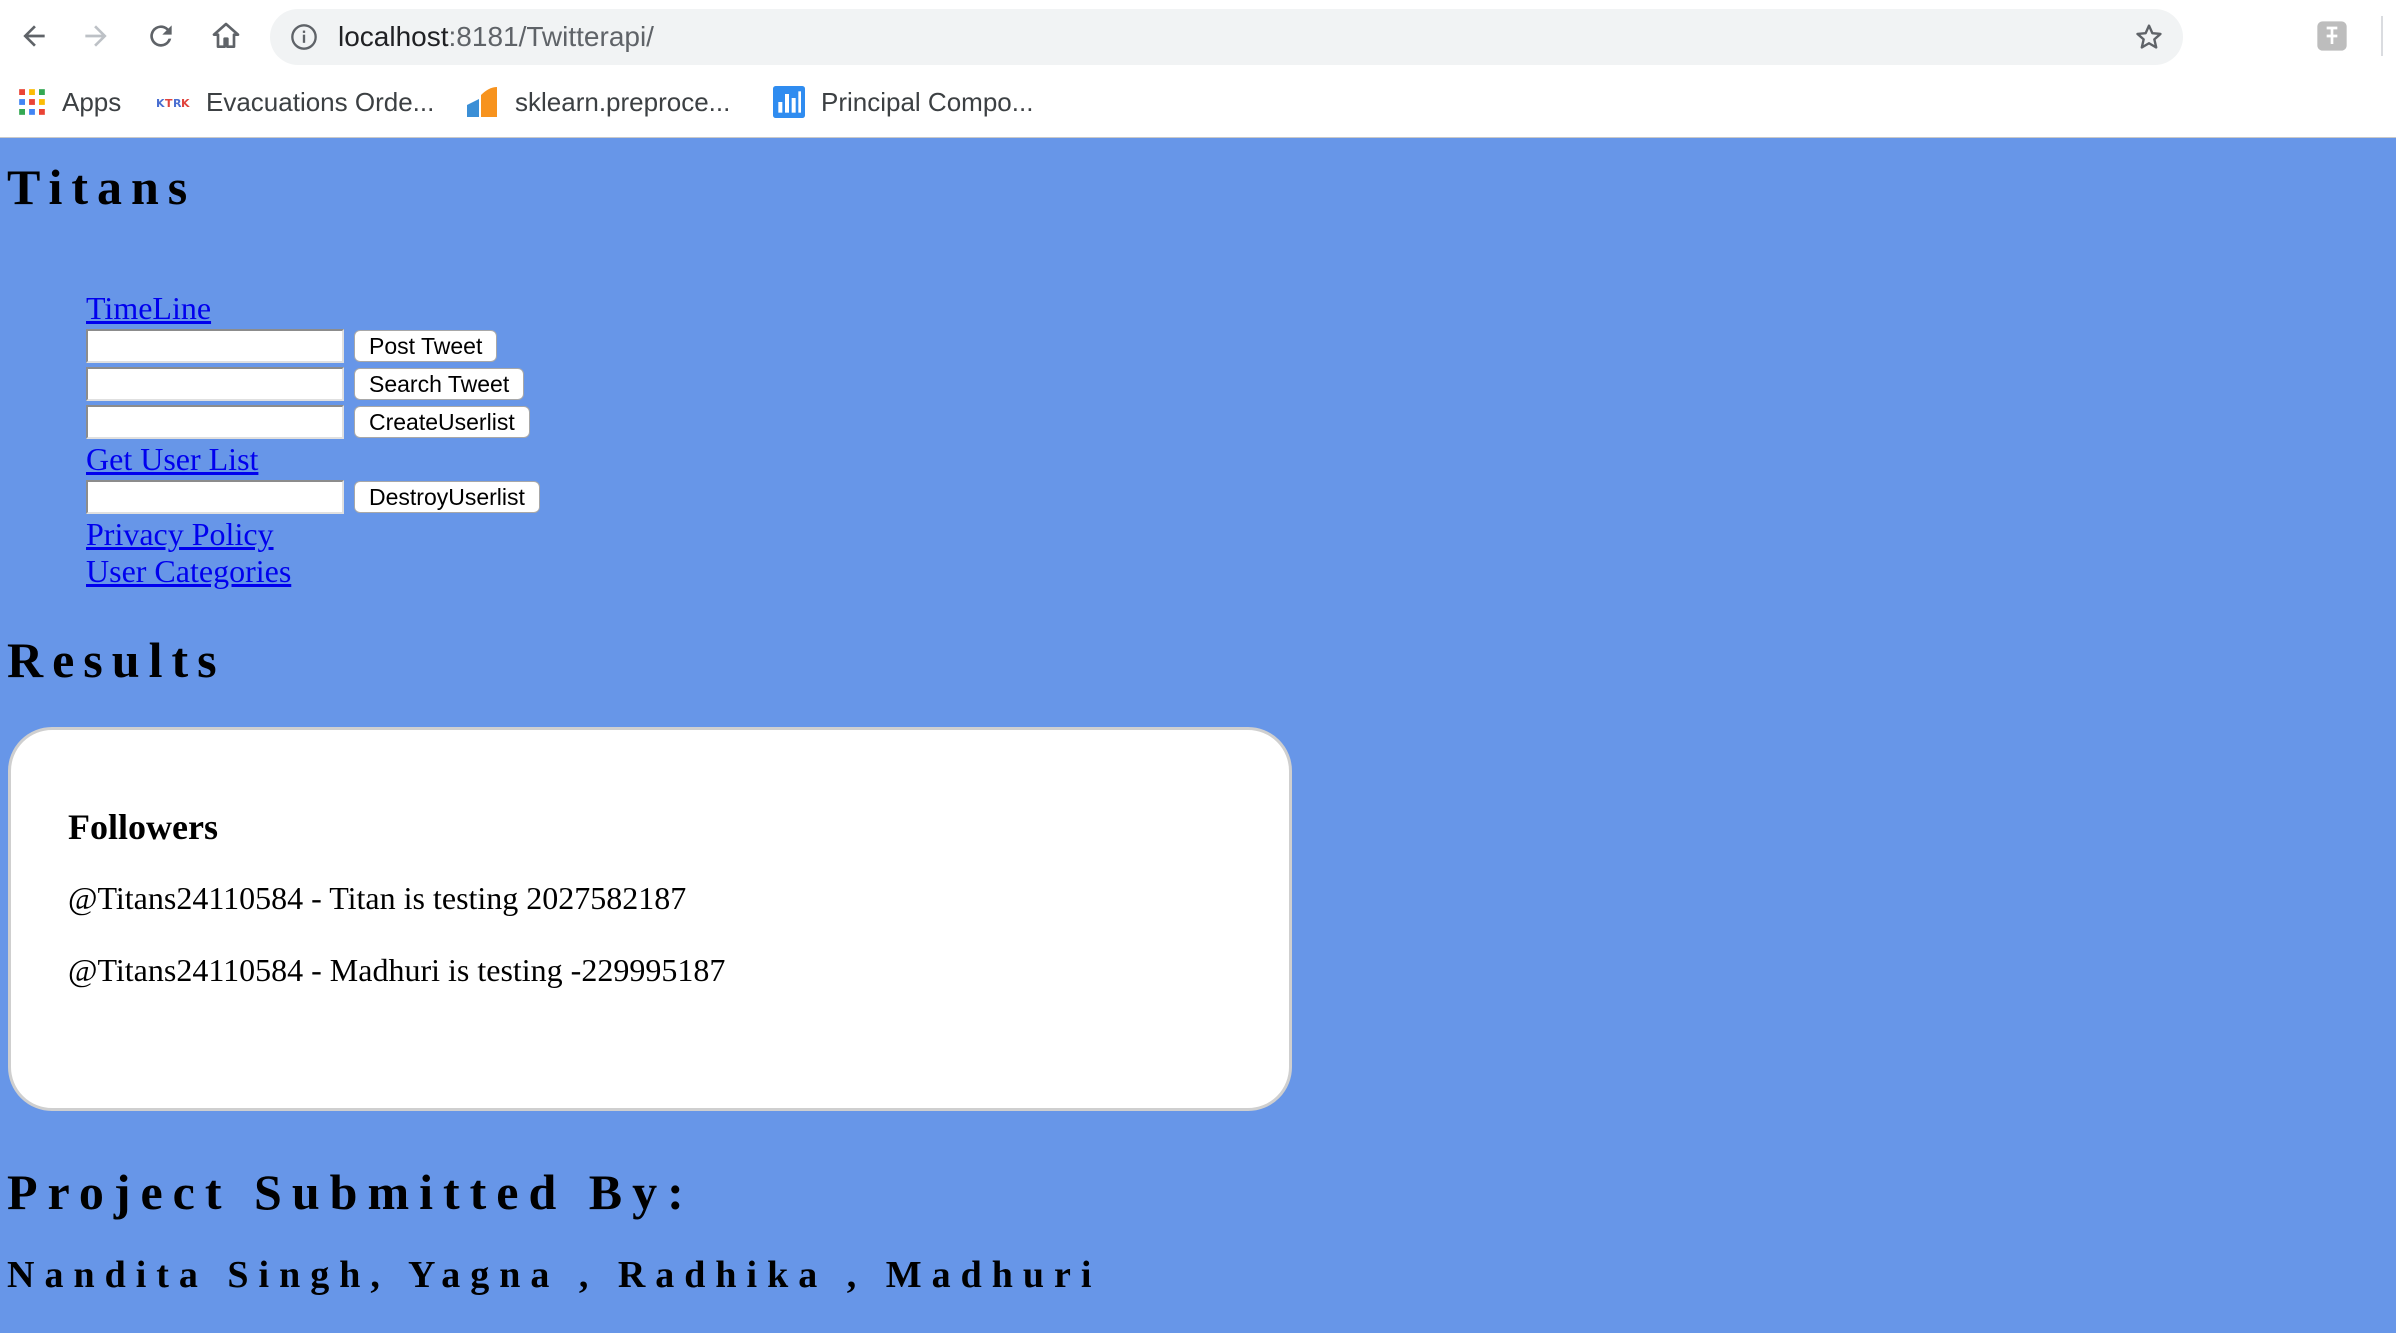 Image resolution: width=2396 pixels, height=1333 pixels. I want to click on reload-icon, so click(161, 36).